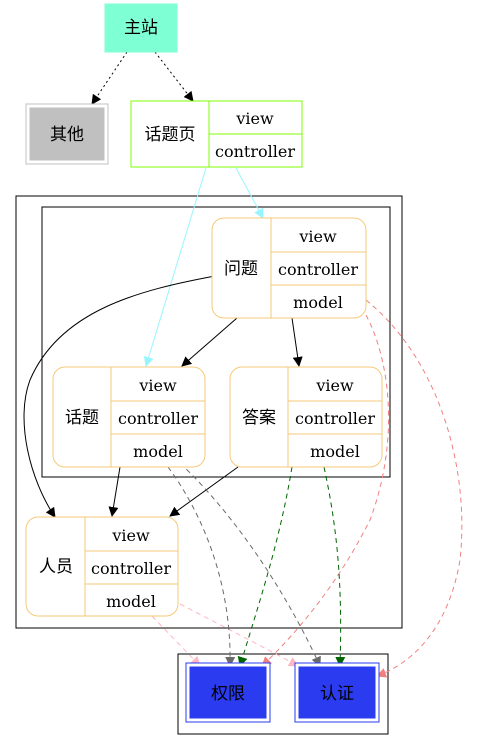 The width and height of the screenshot is (484, 752). Describe the element at coordinates (414, 488) in the screenshot. I see `edge-question-to-auth` at that location.